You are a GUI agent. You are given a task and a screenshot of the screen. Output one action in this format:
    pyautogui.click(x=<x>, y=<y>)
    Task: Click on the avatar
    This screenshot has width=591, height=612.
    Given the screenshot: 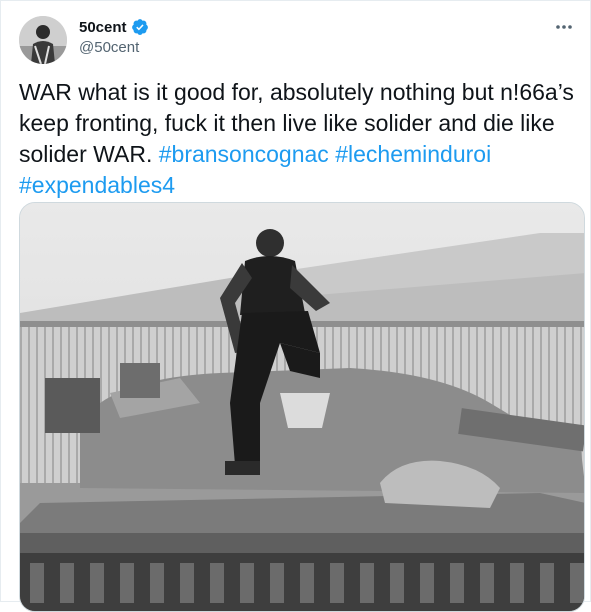 What is the action you would take?
    pyautogui.click(x=43, y=40)
    